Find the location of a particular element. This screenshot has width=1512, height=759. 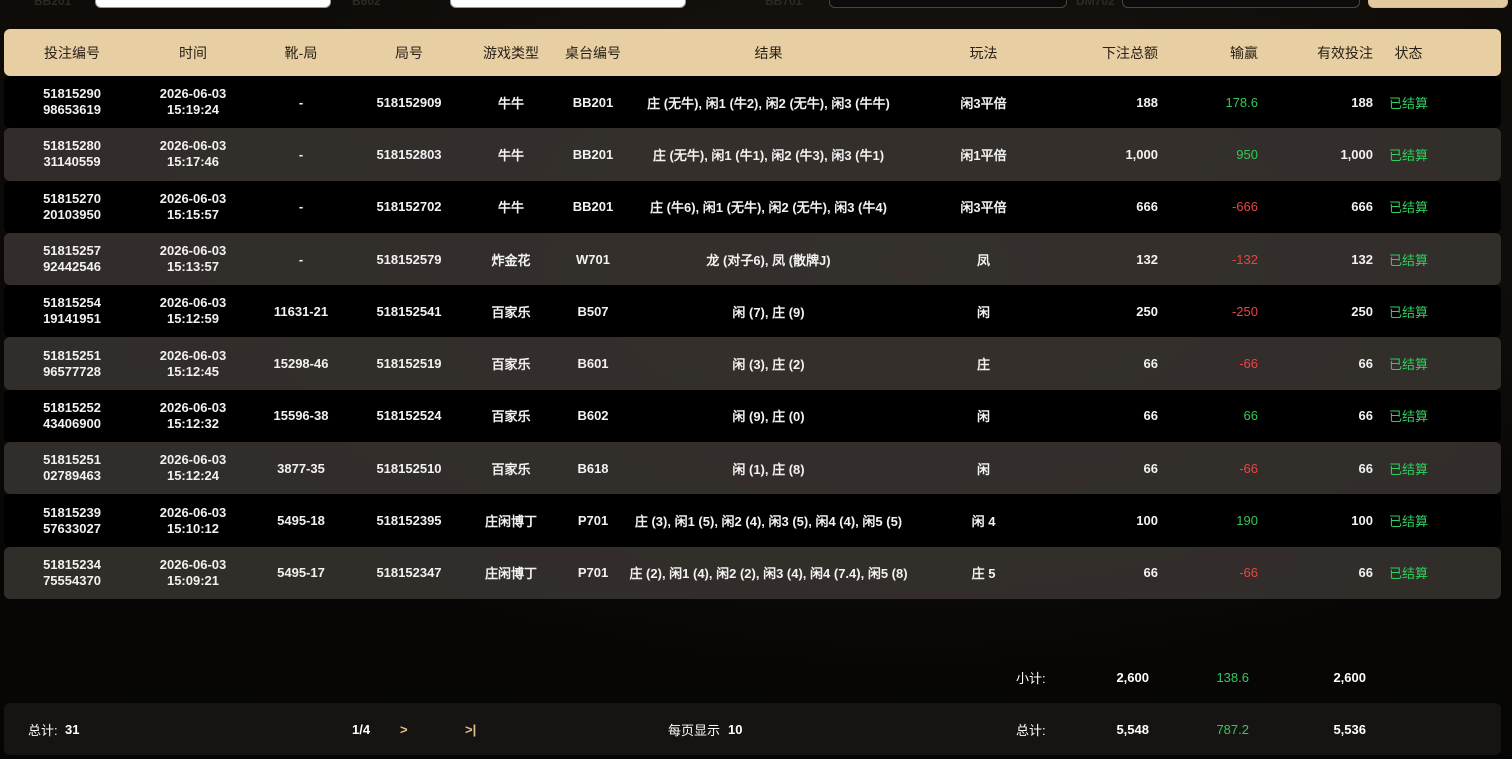

last-page-button: >| is located at coordinates (470, 729).